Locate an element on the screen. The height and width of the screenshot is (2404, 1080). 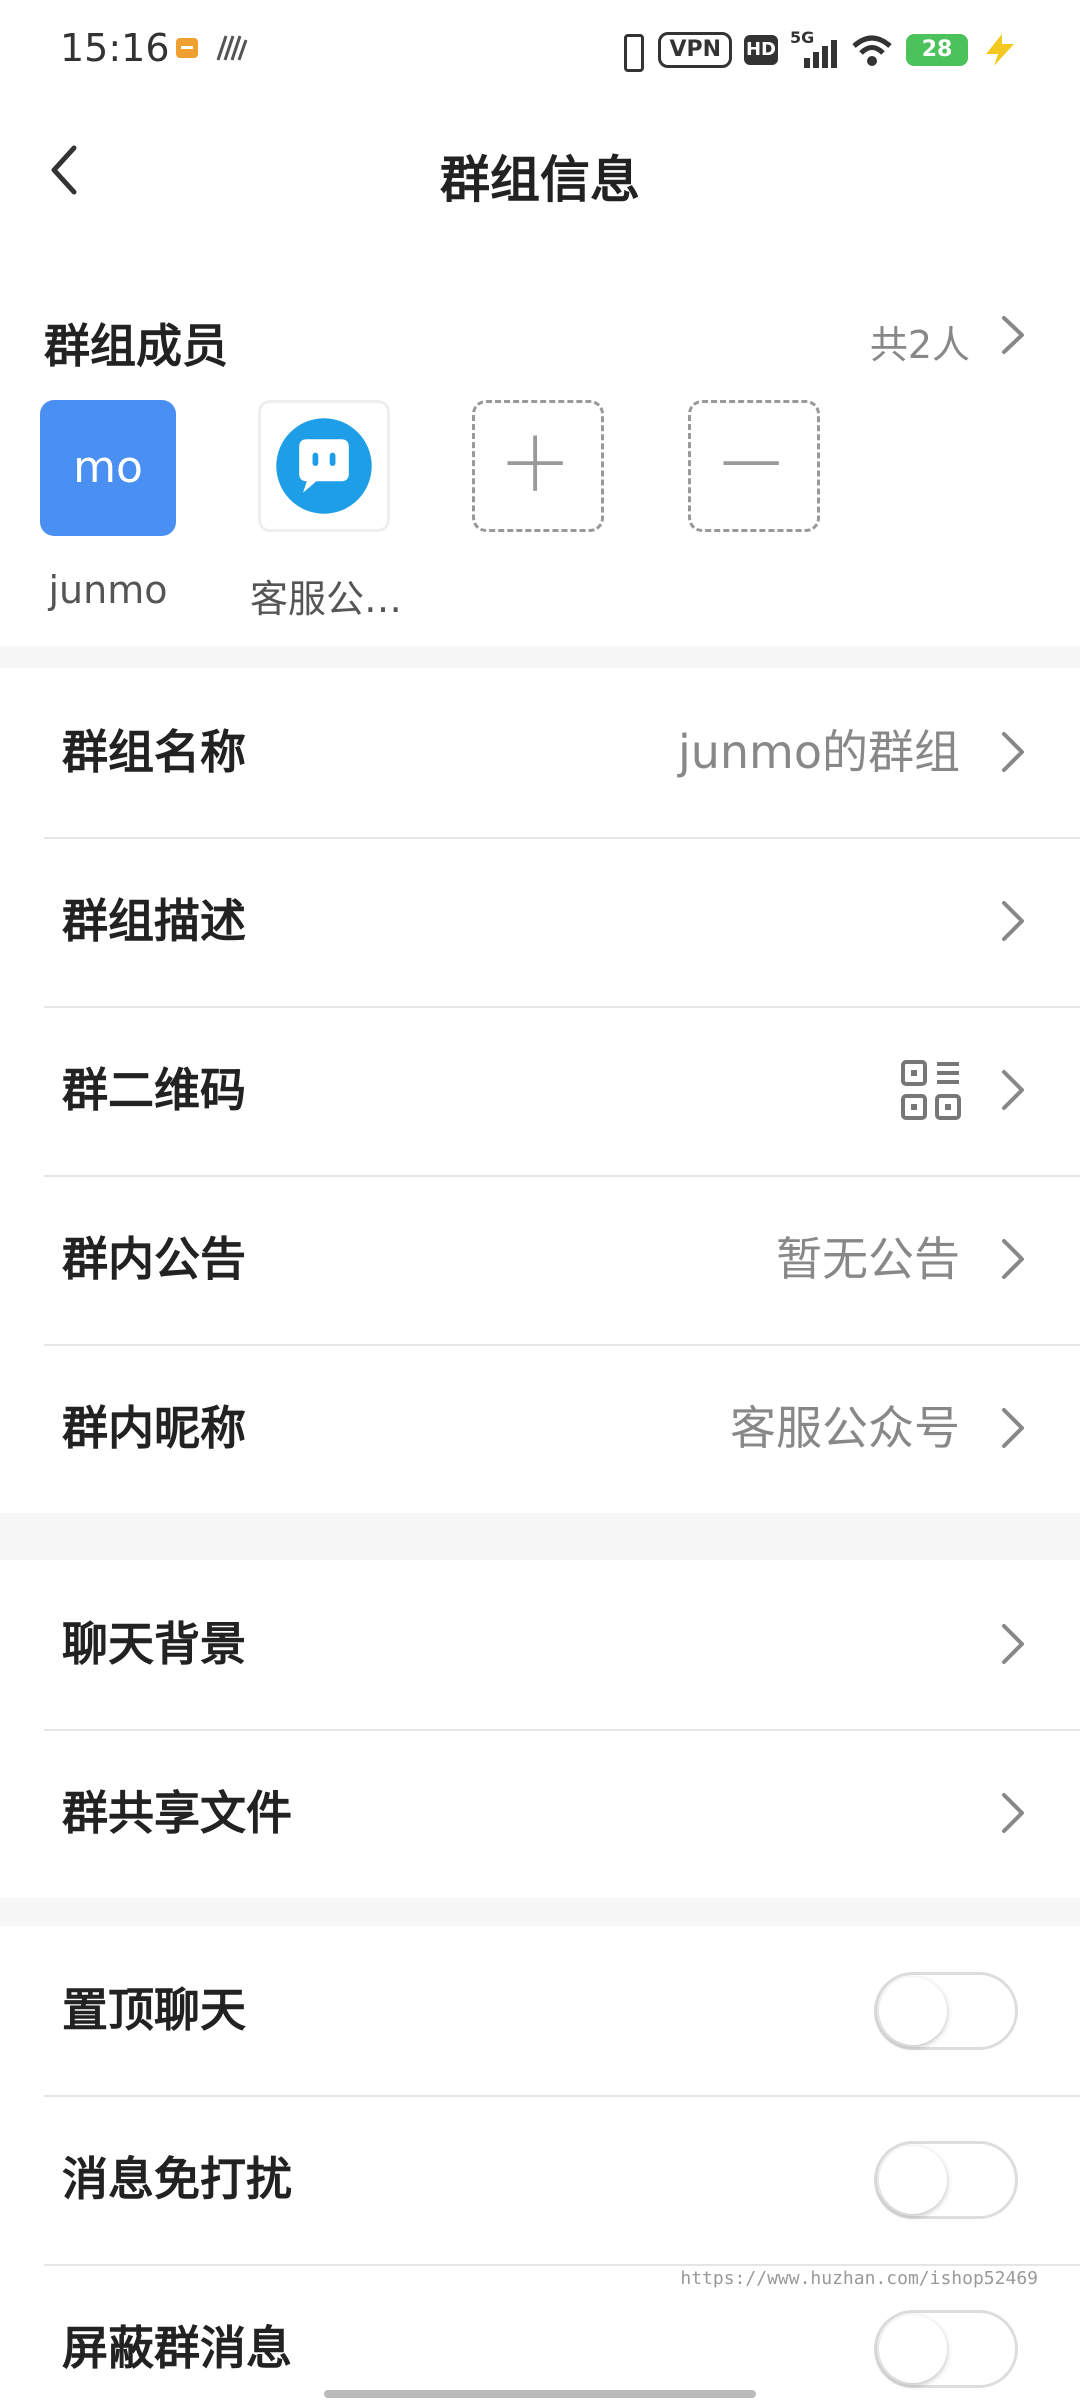
wifi-icon is located at coordinates (872, 50).